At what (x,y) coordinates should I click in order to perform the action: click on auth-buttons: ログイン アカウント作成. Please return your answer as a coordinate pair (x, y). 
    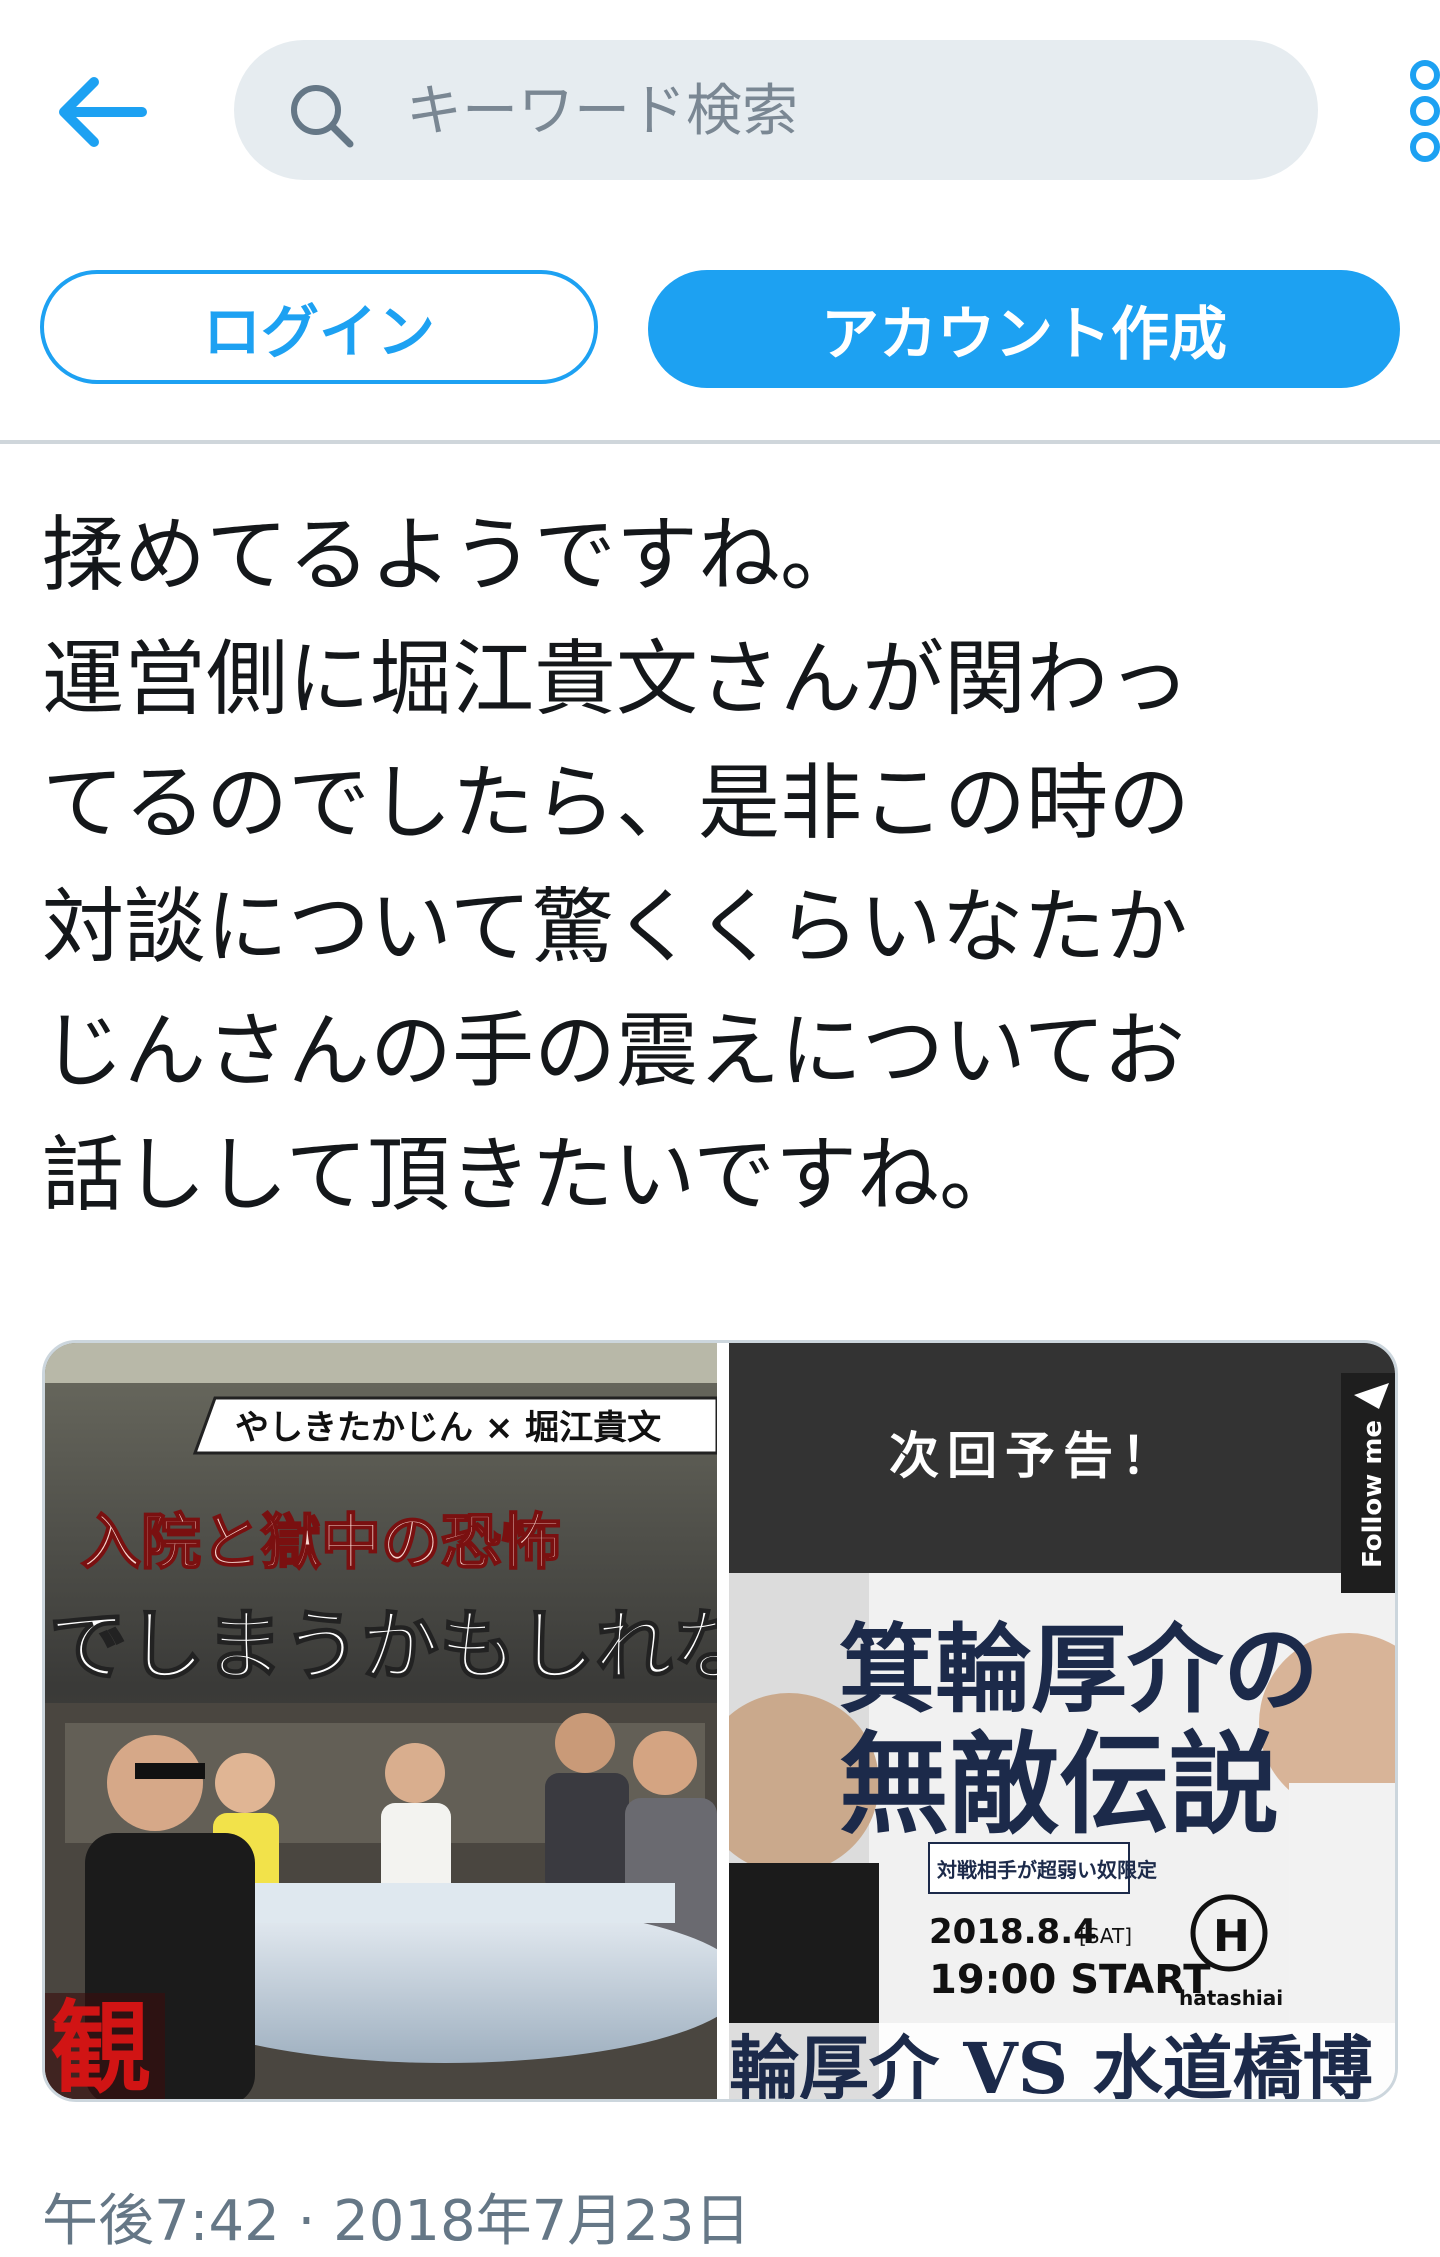
    Looking at the image, I should click on (720, 331).